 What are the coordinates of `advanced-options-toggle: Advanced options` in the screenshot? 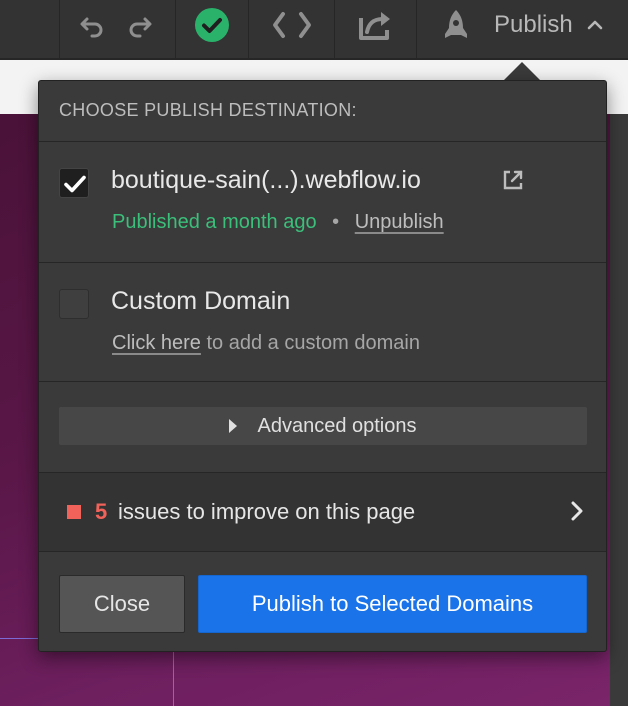 It's located at (323, 426).